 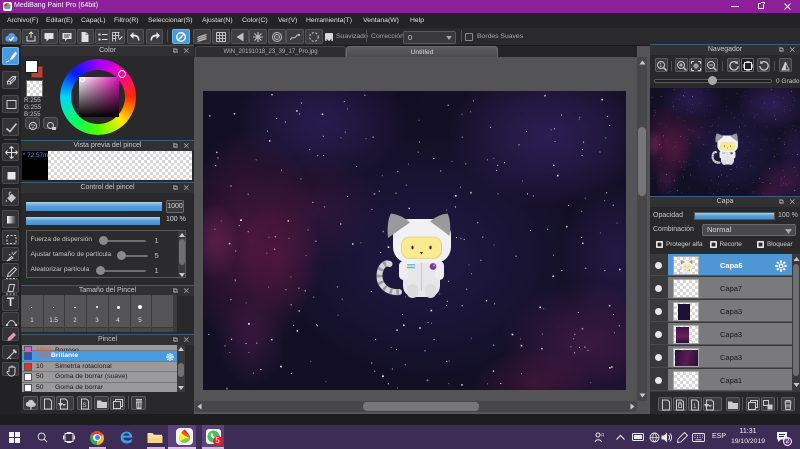 I want to click on svg-text: S, so click(x=85, y=406).